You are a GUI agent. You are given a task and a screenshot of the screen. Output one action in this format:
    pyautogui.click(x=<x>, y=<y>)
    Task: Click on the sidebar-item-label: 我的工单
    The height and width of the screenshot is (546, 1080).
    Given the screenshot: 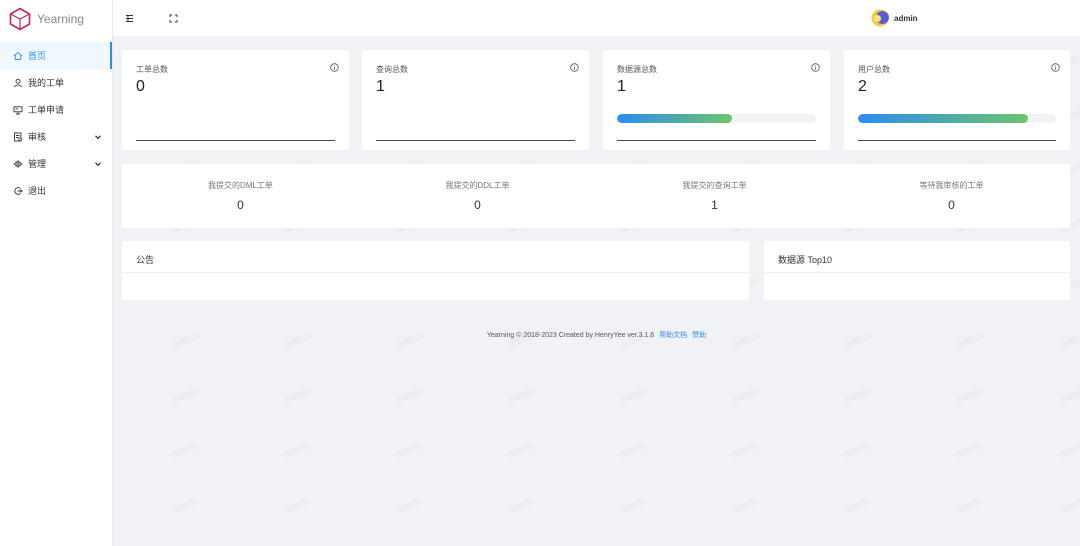 What is the action you would take?
    pyautogui.click(x=46, y=83)
    